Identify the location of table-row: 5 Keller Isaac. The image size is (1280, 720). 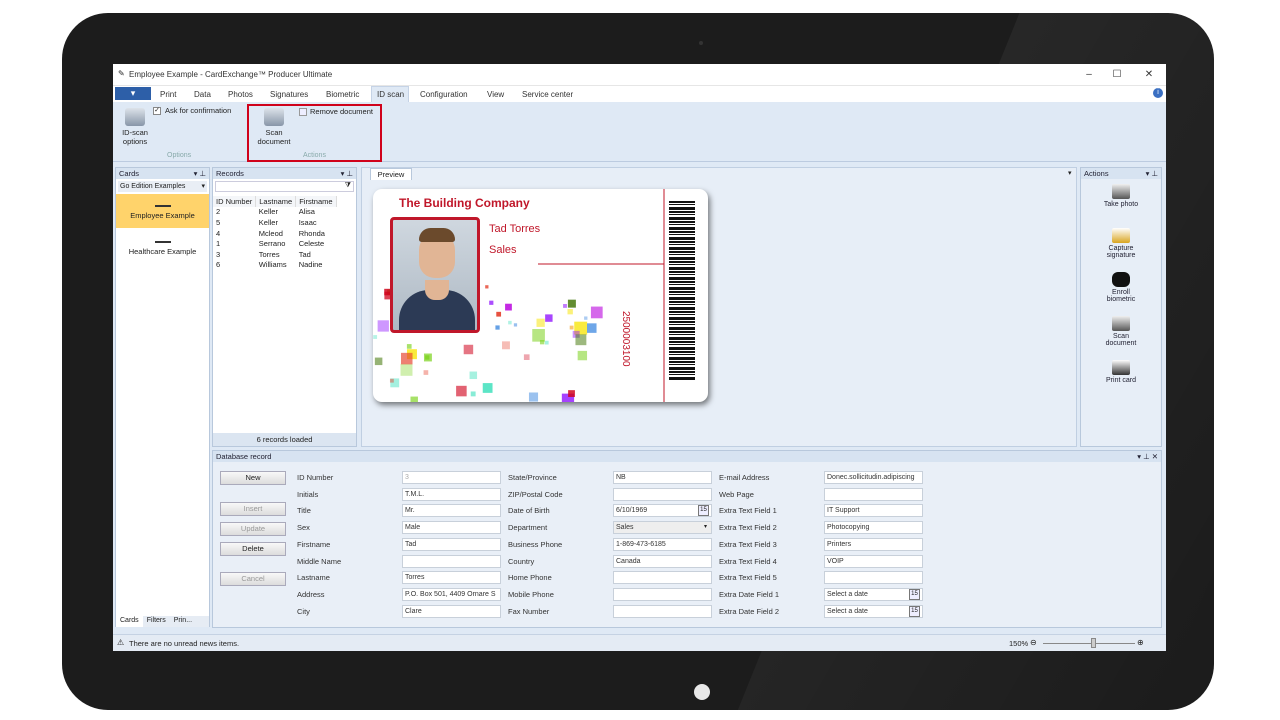
(274, 222).